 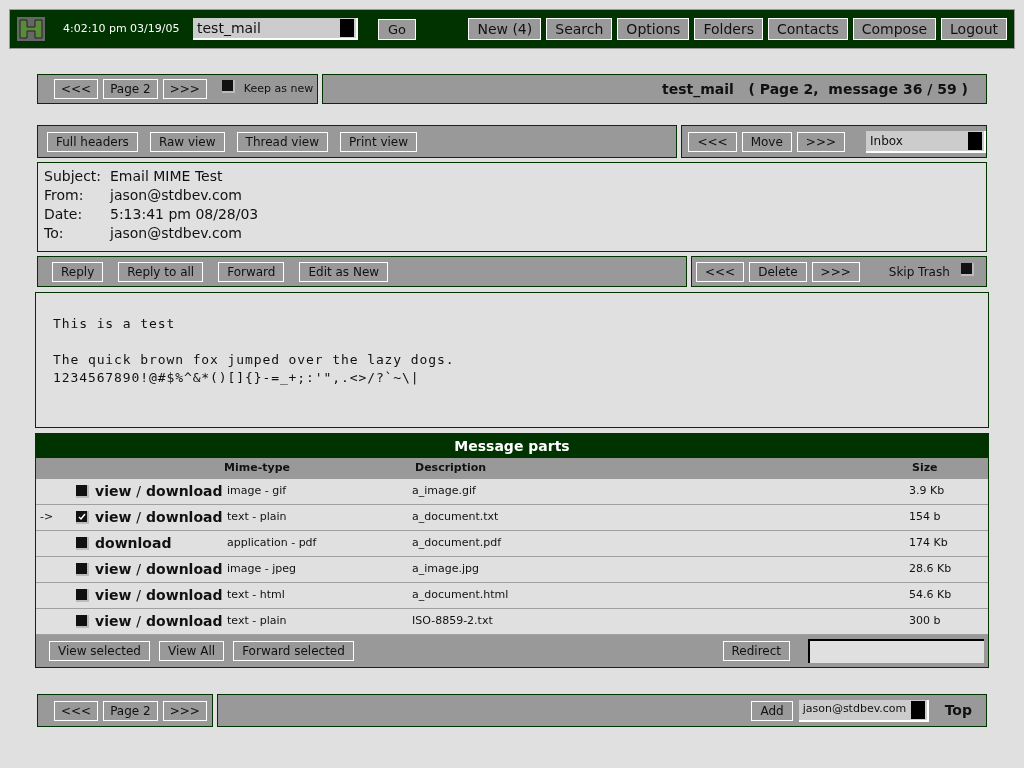 What do you see at coordinates (282, 141) in the screenshot?
I see `view-button: Thread view` at bounding box center [282, 141].